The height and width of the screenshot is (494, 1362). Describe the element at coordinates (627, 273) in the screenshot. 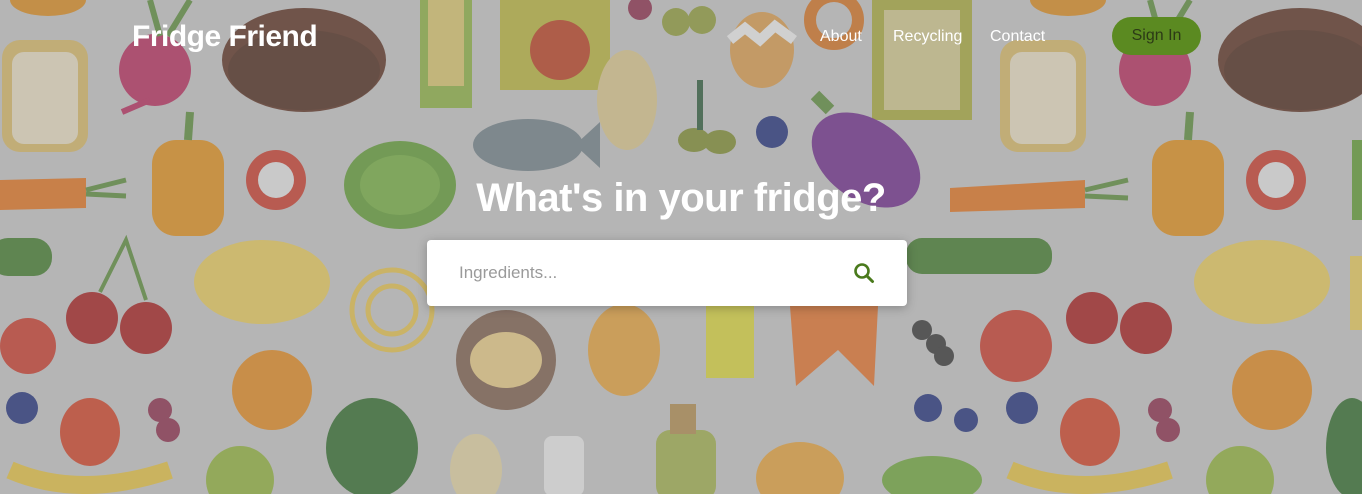

I see `ingredients-search-input` at that location.